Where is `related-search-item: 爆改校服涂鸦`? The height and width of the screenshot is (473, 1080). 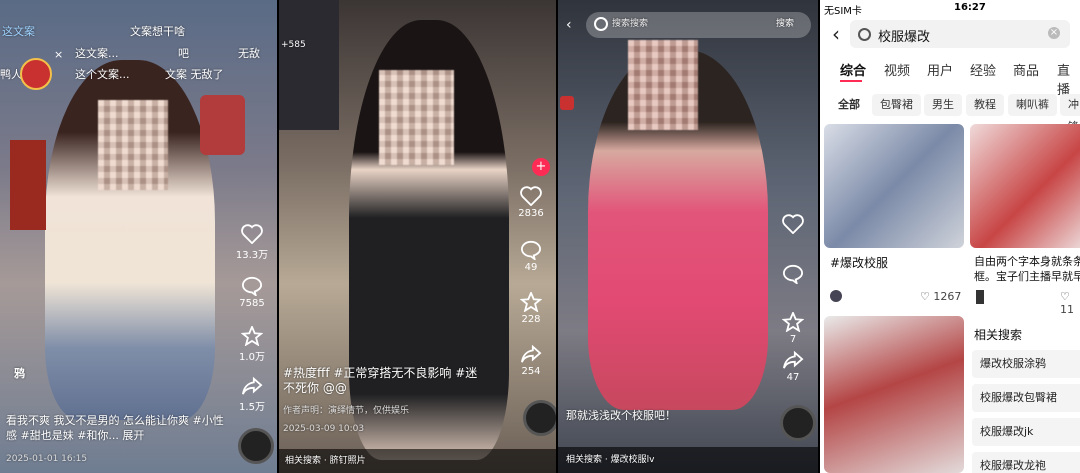 related-search-item: 爆改校服涂鸦 is located at coordinates (1026, 364).